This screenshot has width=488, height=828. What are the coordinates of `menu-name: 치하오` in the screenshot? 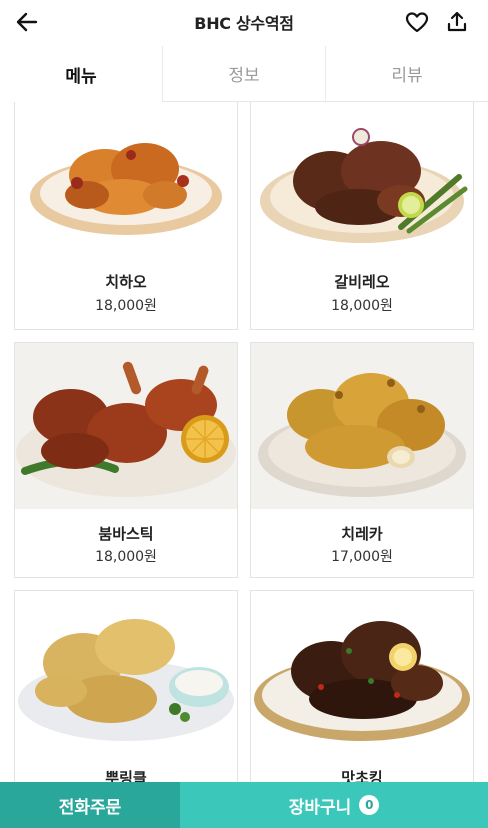 It's located at (126, 282).